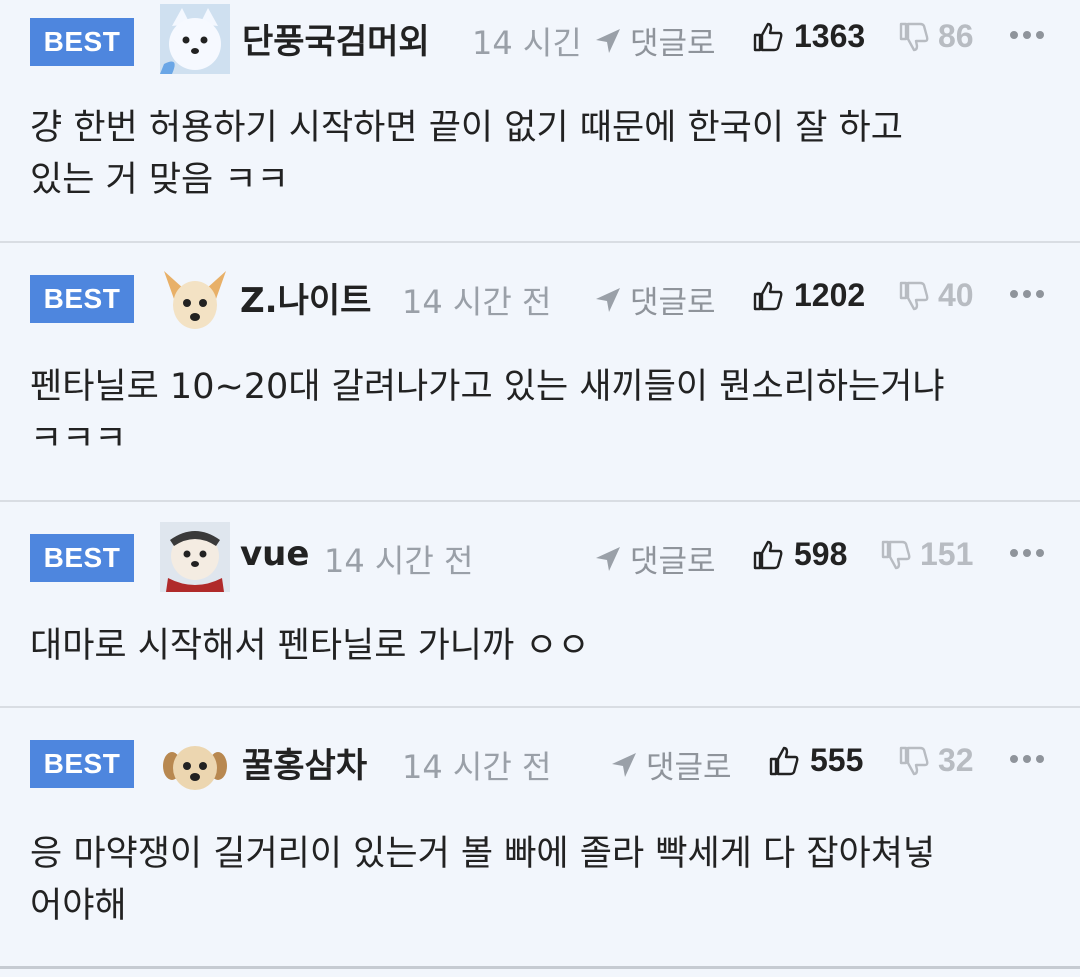  Describe the element at coordinates (195, 765) in the screenshot. I see `puppy-avatar` at that location.